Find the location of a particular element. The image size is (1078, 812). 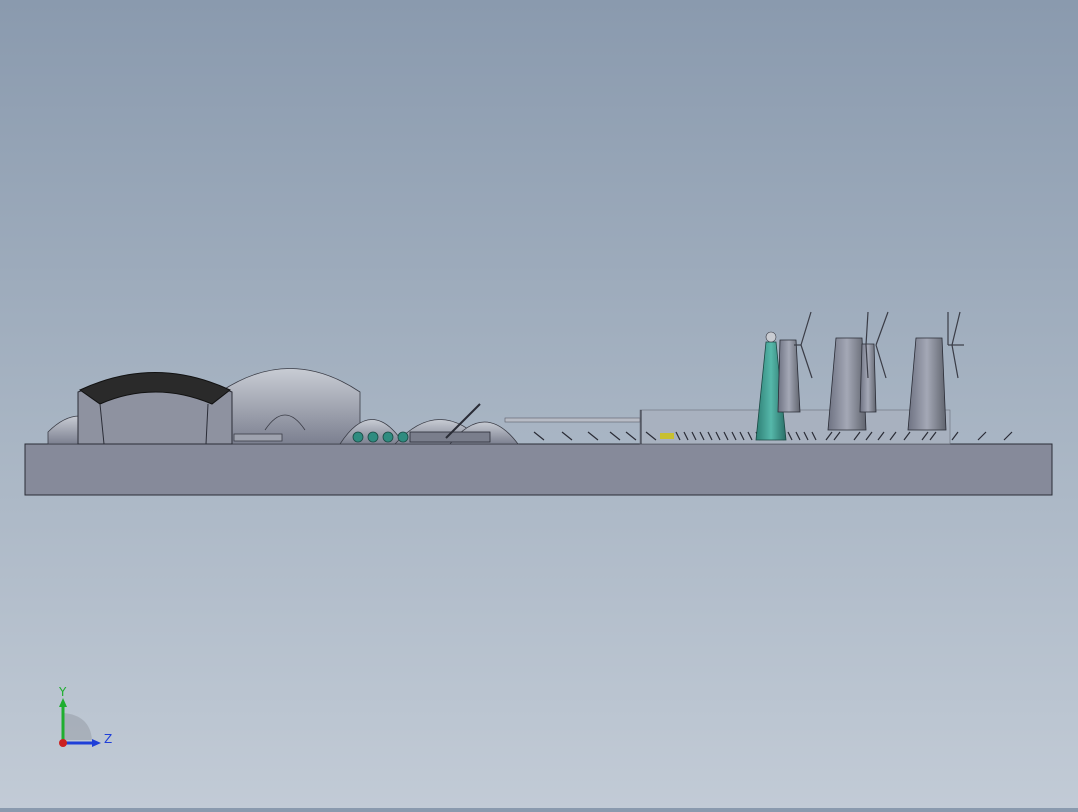

z-axis-arrow is located at coordinates (96, 743).